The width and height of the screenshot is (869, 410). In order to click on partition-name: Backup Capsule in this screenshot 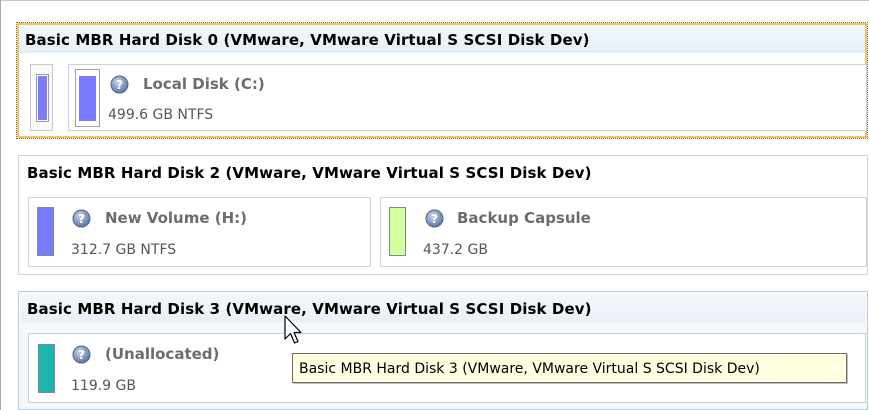, I will do `click(524, 218)`.